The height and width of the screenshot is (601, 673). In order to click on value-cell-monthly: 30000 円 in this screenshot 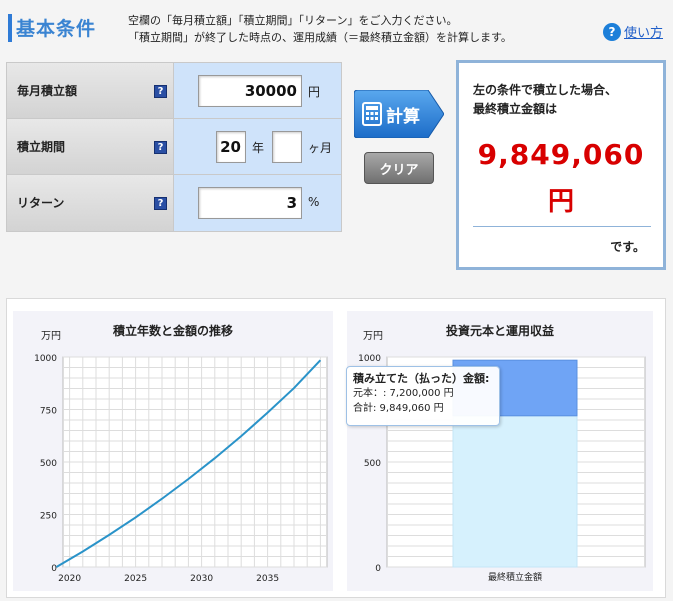, I will do `click(257, 90)`.